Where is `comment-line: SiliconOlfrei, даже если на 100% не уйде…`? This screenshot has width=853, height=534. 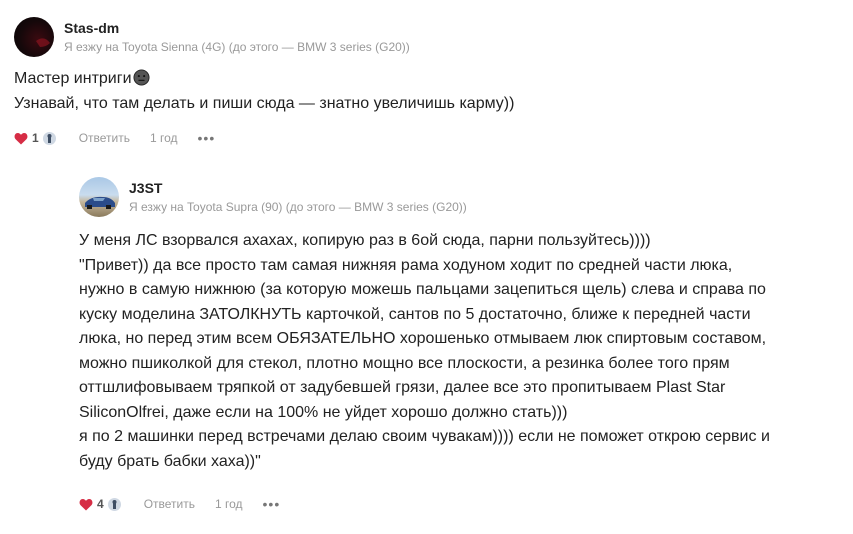
comment-line: SiliconOlfrei, даже если на 100% не уйде… is located at coordinates (323, 412).